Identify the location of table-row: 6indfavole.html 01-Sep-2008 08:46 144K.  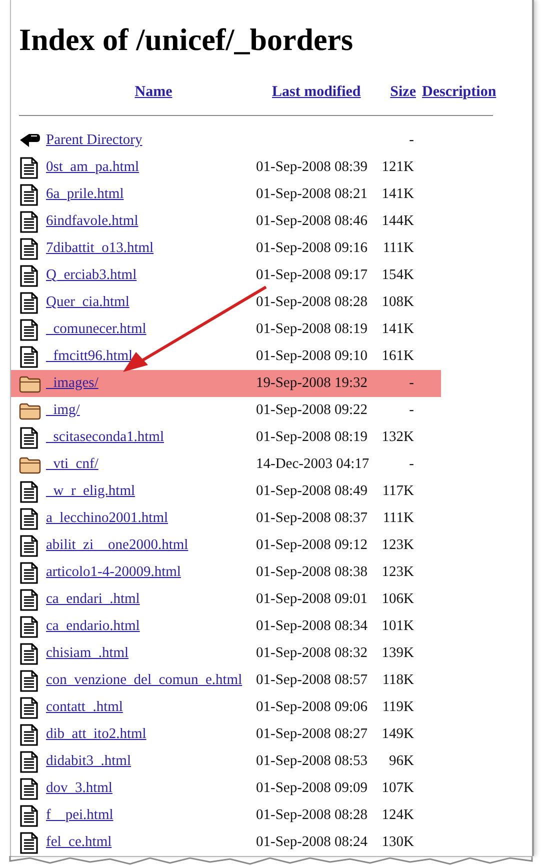
(226, 221).